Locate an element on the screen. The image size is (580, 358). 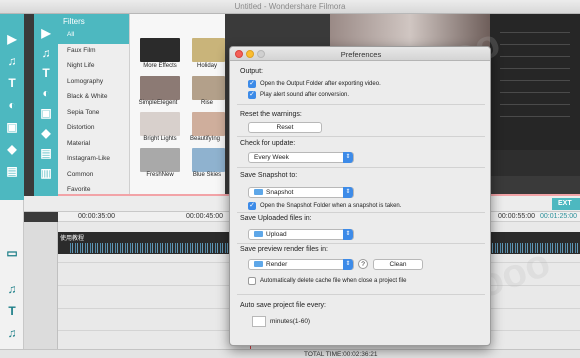
dialog-title: Preferences is located at coordinates (361, 54).